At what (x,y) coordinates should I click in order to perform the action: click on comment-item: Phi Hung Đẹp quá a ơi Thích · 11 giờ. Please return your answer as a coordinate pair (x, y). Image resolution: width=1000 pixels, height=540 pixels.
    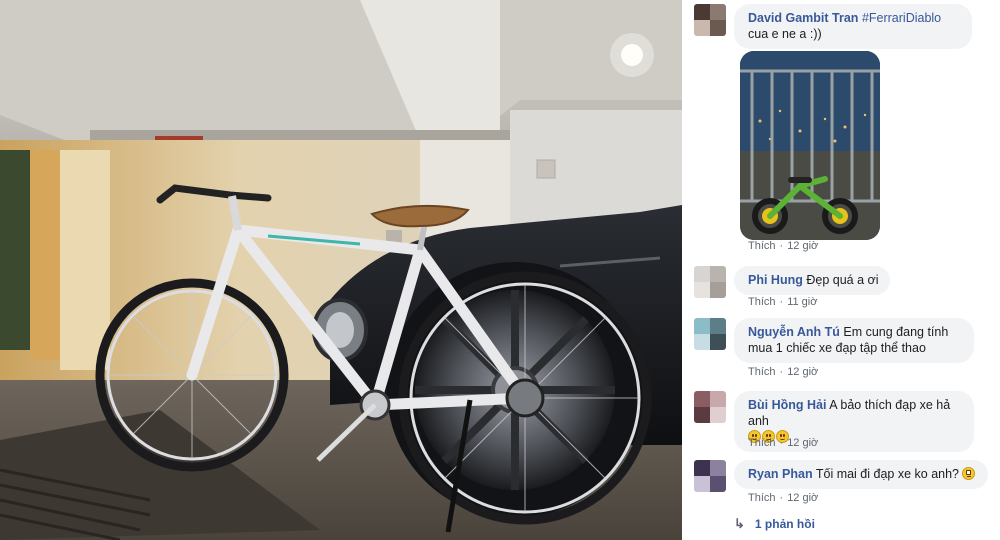
    Looking at the image, I should click on (844, 291).